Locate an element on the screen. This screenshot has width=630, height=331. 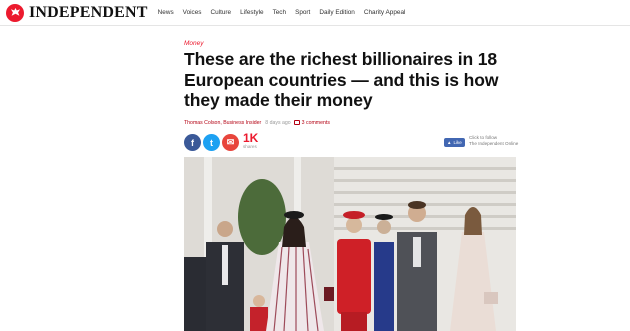
nav-item-sport: Sport is located at coordinates (302, 12).